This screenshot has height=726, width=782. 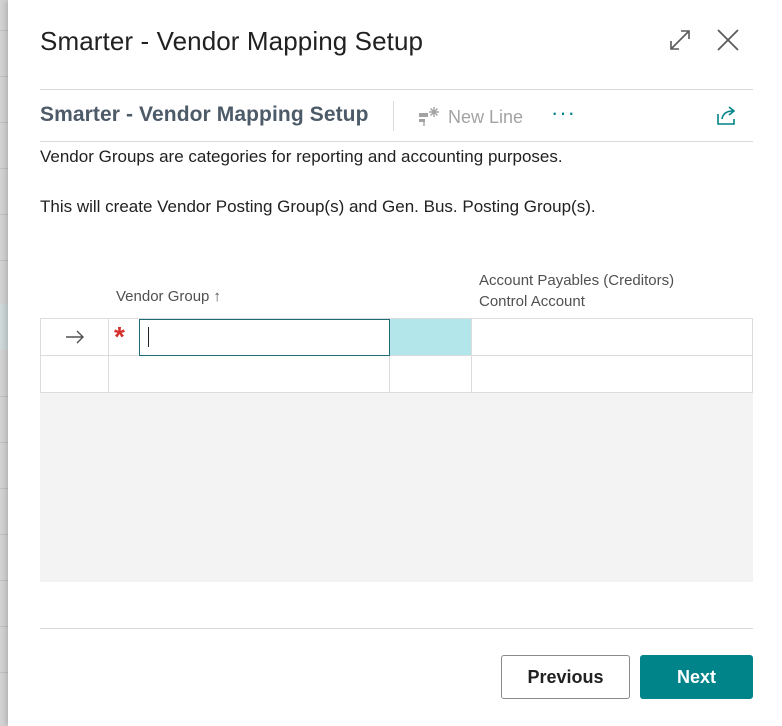 I want to click on highlighted-cell, so click(x=431, y=337).